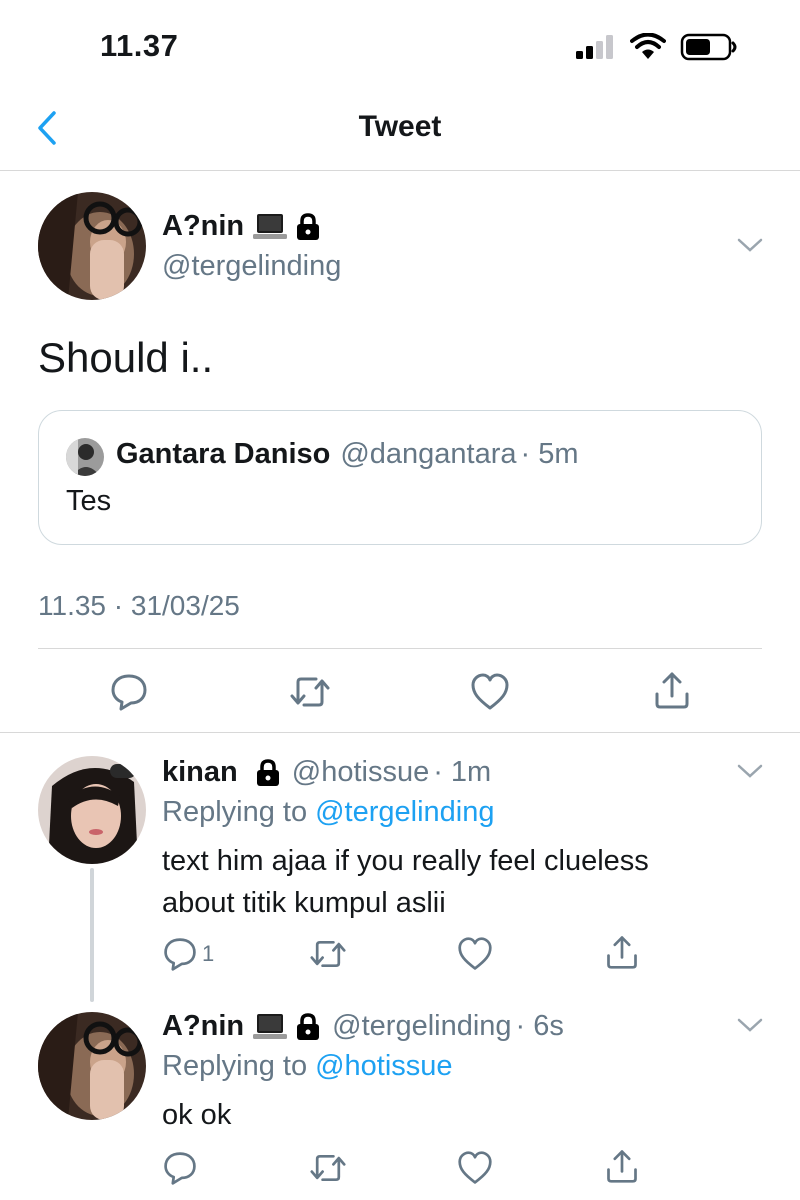  I want to click on replying-to-link: @hotissue, so click(383, 1066).